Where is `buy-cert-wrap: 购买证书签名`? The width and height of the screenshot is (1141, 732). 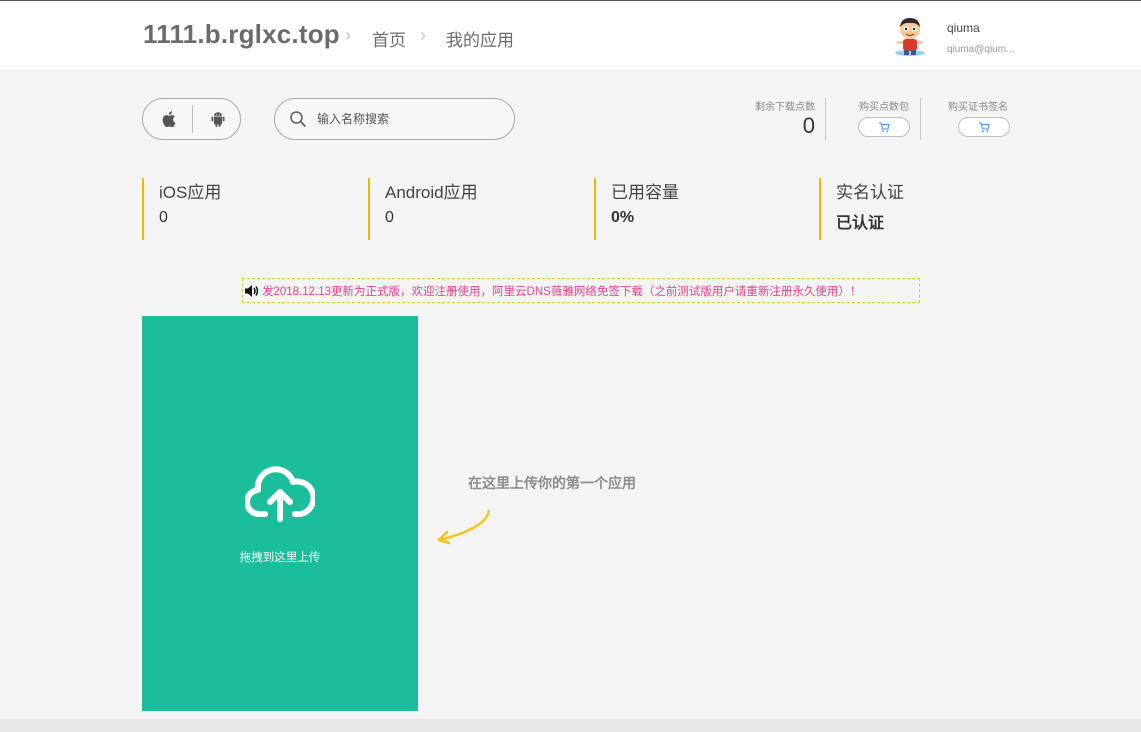
buy-cert-wrap: 购买证书签名 is located at coordinates (978, 105).